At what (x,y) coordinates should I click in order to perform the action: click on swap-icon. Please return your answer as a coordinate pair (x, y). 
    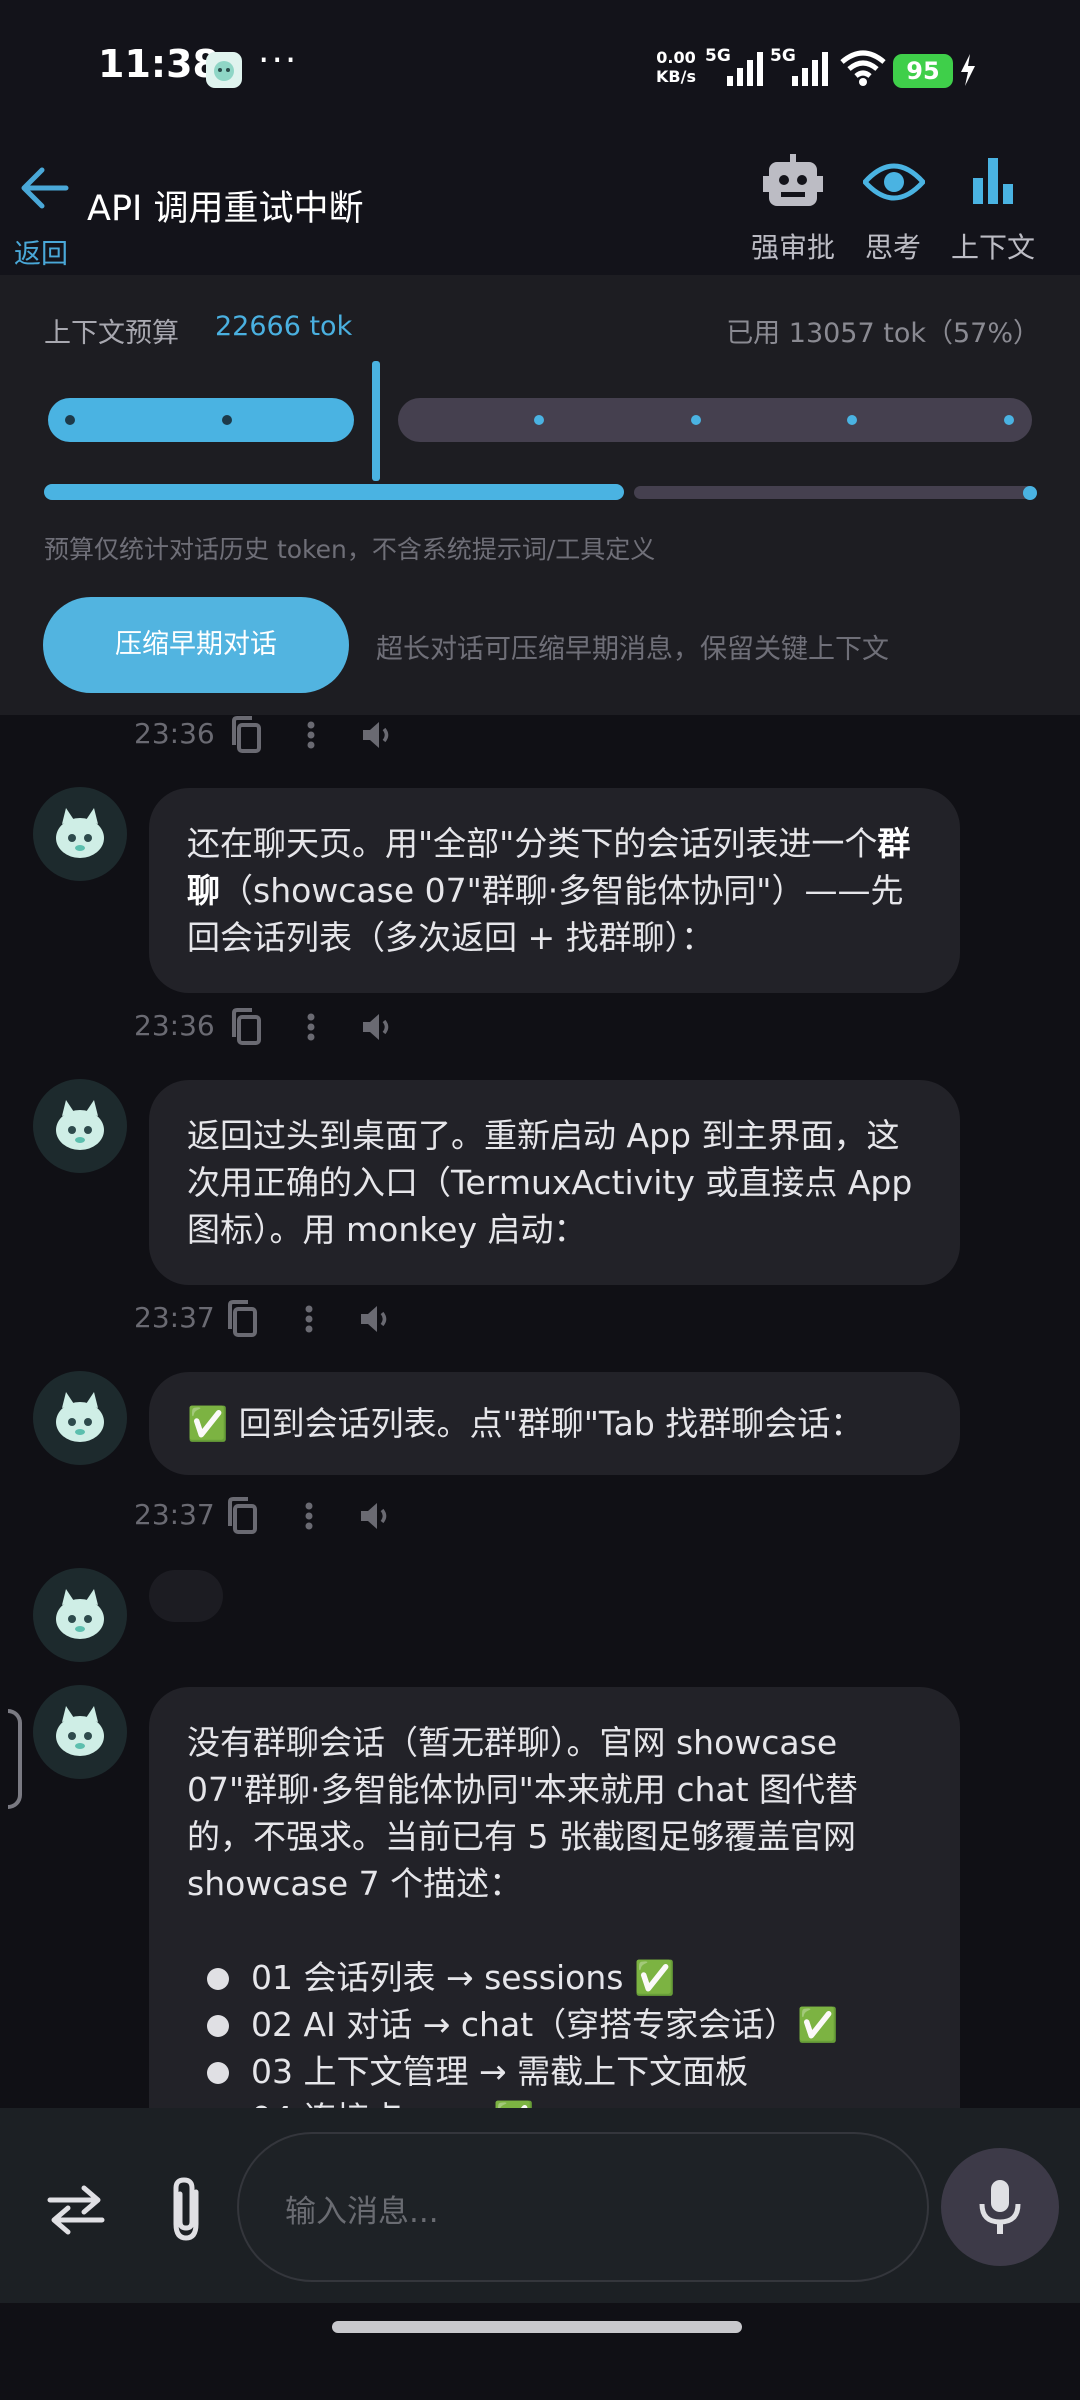
    Looking at the image, I should click on (76, 2210).